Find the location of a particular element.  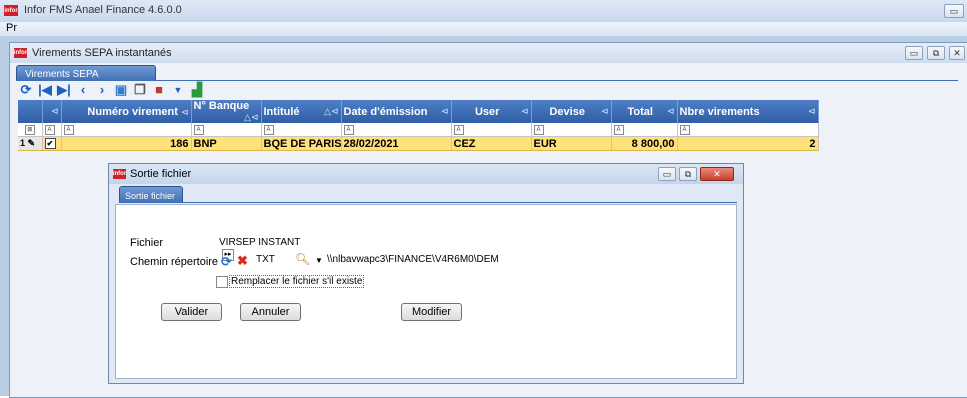

cell-devise: EUR is located at coordinates (571, 143).